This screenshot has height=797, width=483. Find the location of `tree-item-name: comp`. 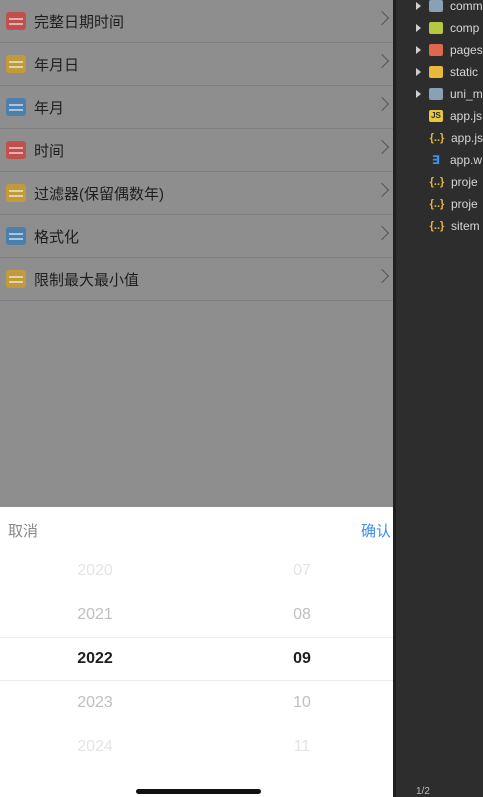

tree-item-name: comp is located at coordinates (465, 28).